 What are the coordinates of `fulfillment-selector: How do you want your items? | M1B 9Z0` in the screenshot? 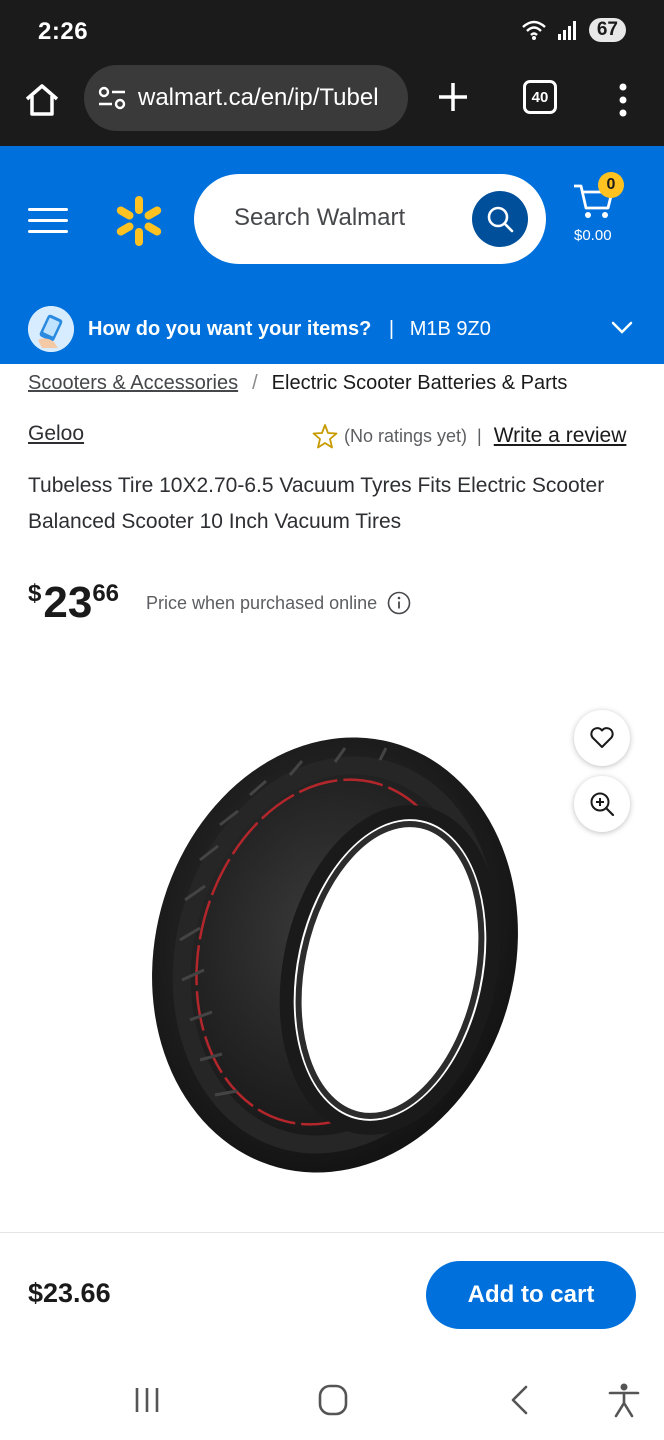 It's located at (332, 330).